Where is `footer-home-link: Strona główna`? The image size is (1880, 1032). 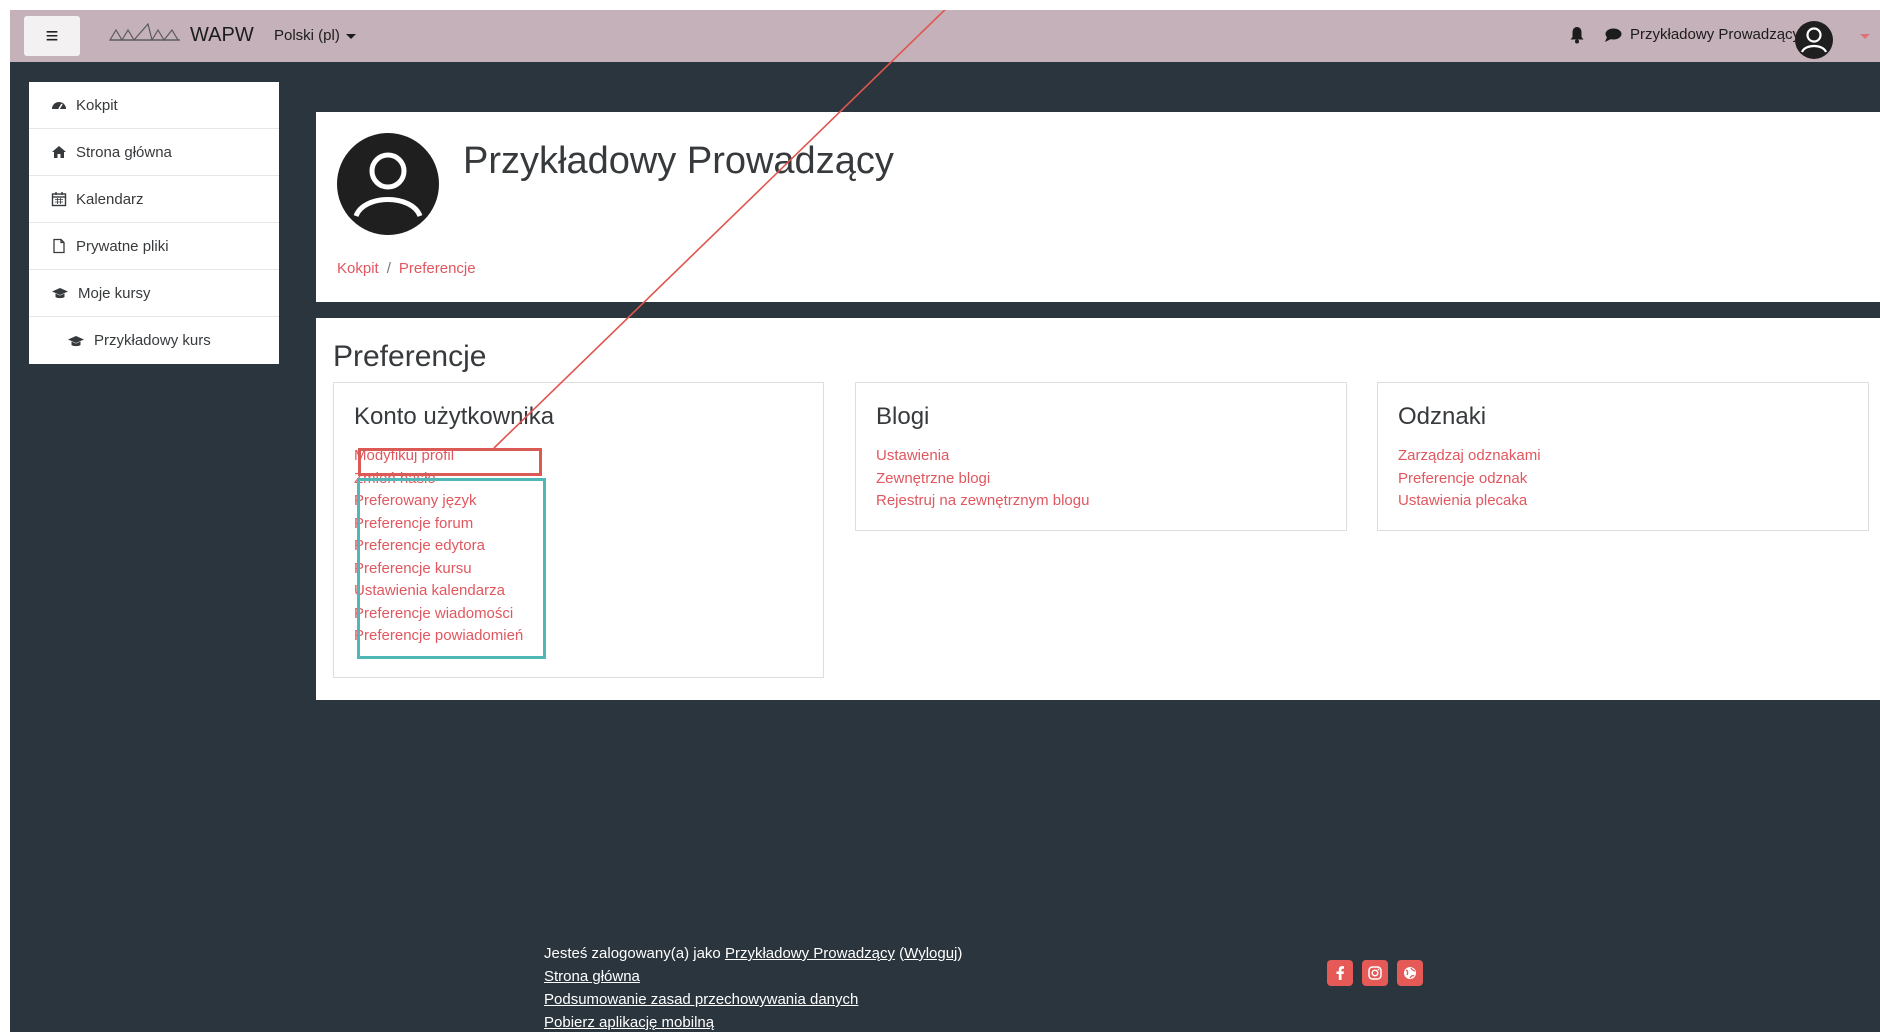 footer-home-link: Strona główna is located at coordinates (592, 976).